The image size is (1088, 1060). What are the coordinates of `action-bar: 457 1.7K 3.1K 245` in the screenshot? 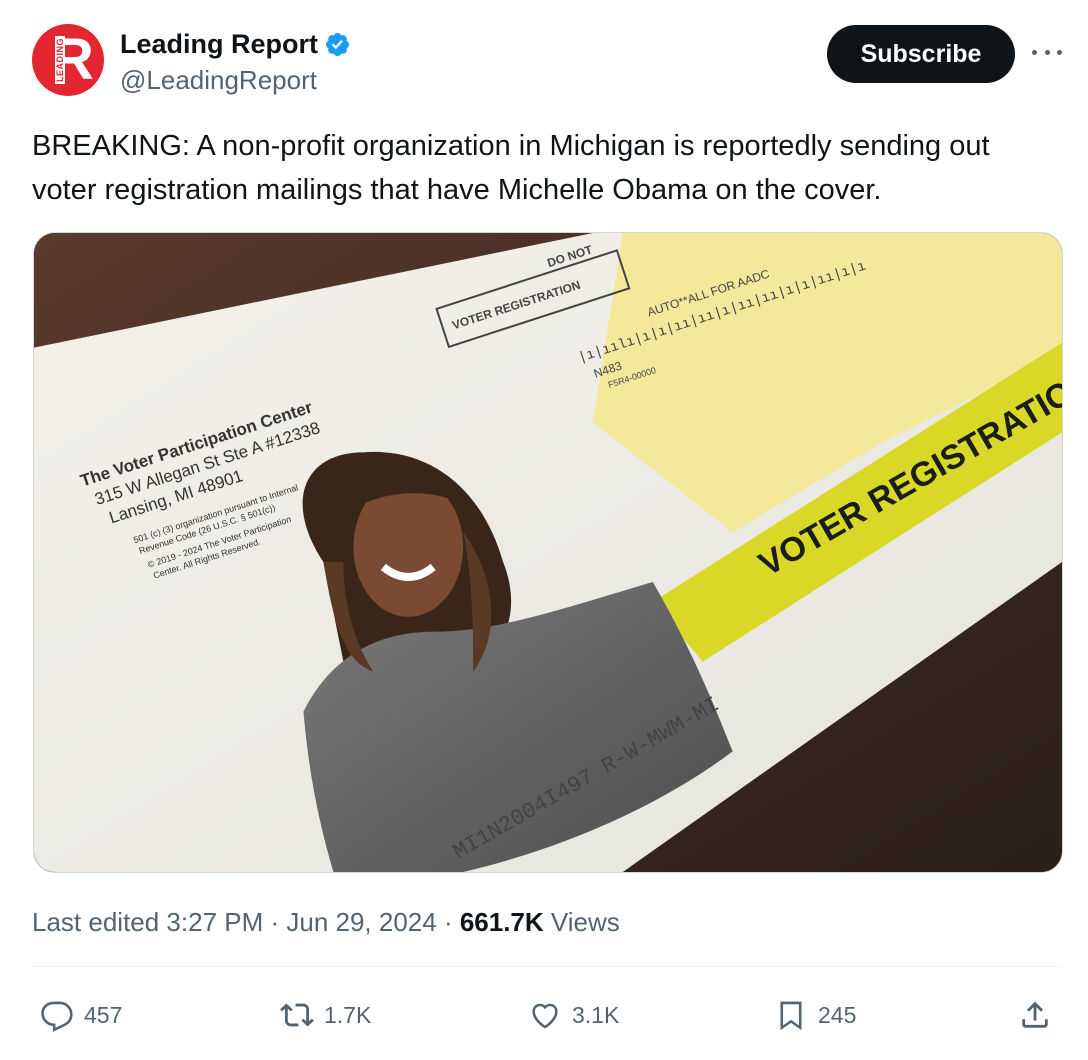 It's located at (547, 1015).